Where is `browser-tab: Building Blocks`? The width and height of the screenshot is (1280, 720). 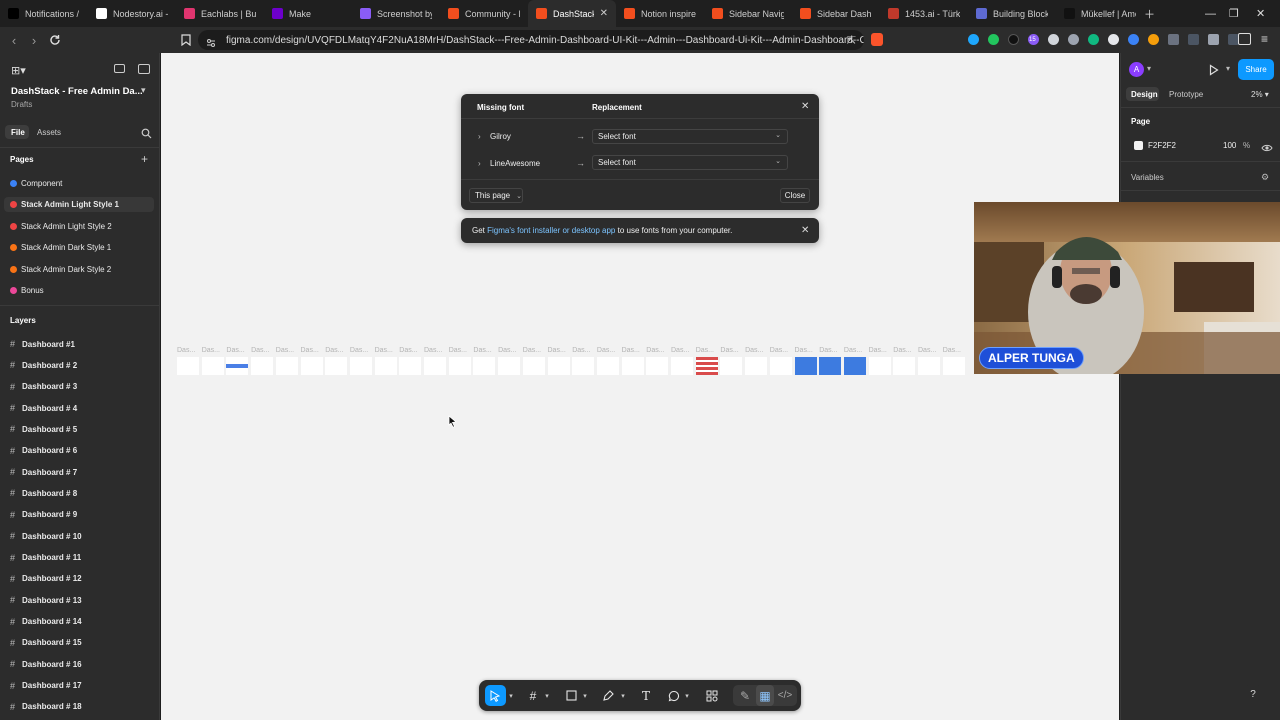
browser-tab: Building Blocks is located at coordinates (1012, 13).